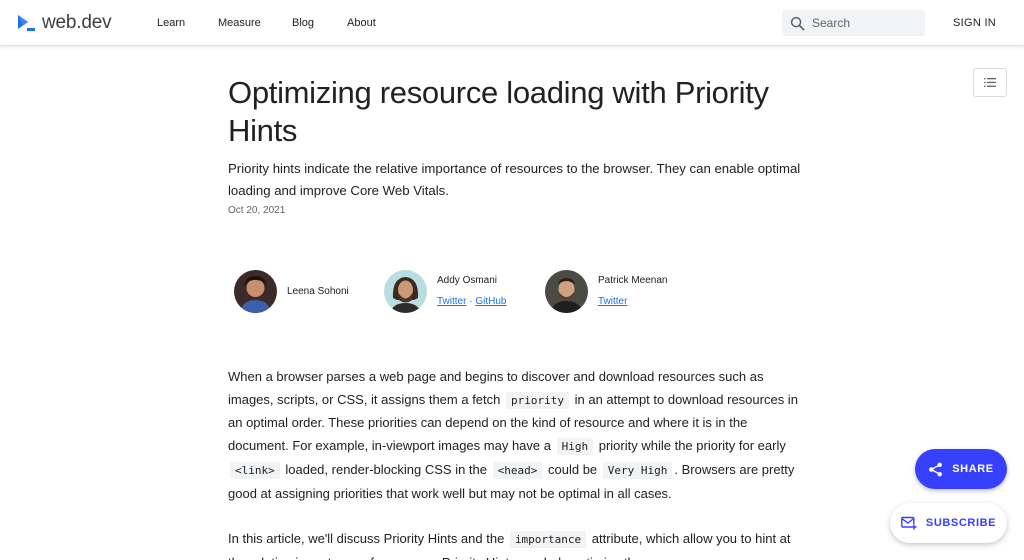 This screenshot has height=560, width=1024. Describe the element at coordinates (318, 291) in the screenshot. I see `author-name: Leena Sohoni` at that location.